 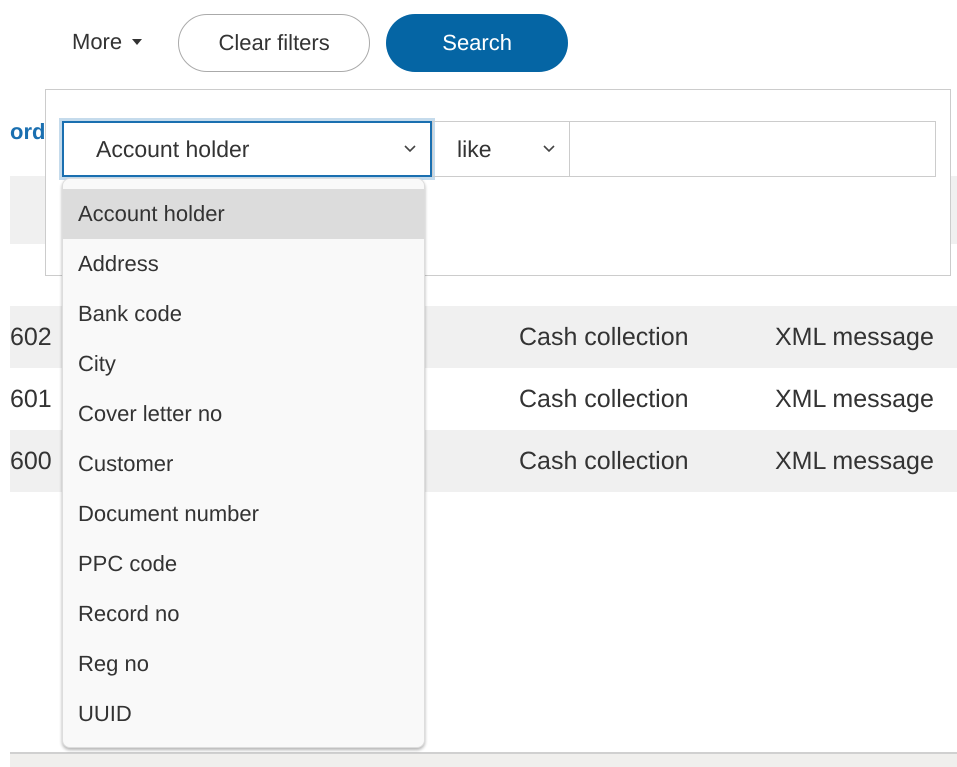 I want to click on caret-icon, so click(x=137, y=42).